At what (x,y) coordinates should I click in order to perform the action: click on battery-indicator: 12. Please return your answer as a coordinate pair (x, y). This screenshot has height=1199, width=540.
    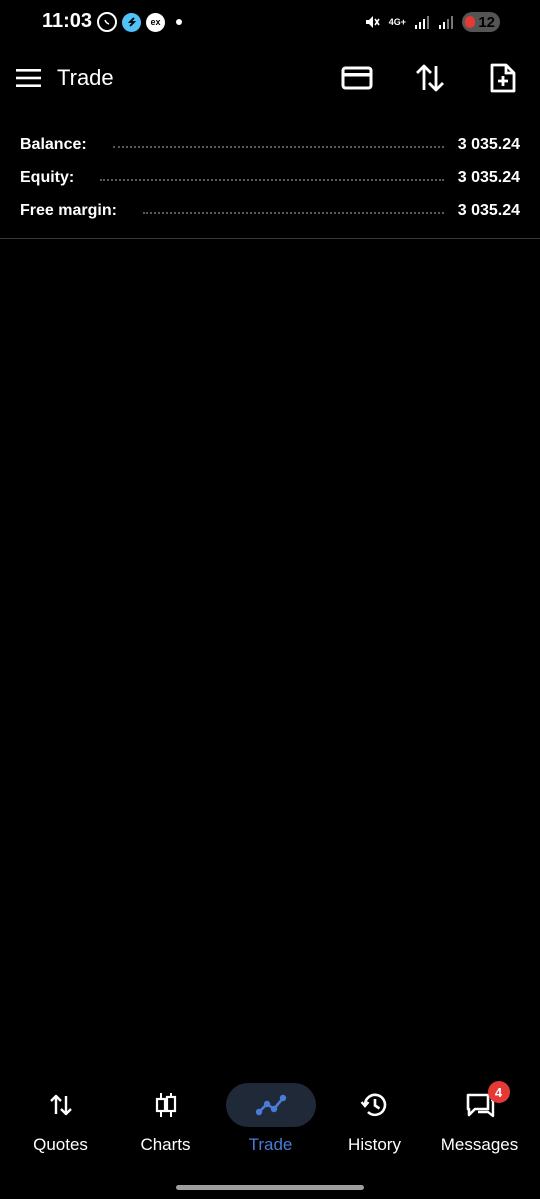
    Looking at the image, I should click on (481, 22).